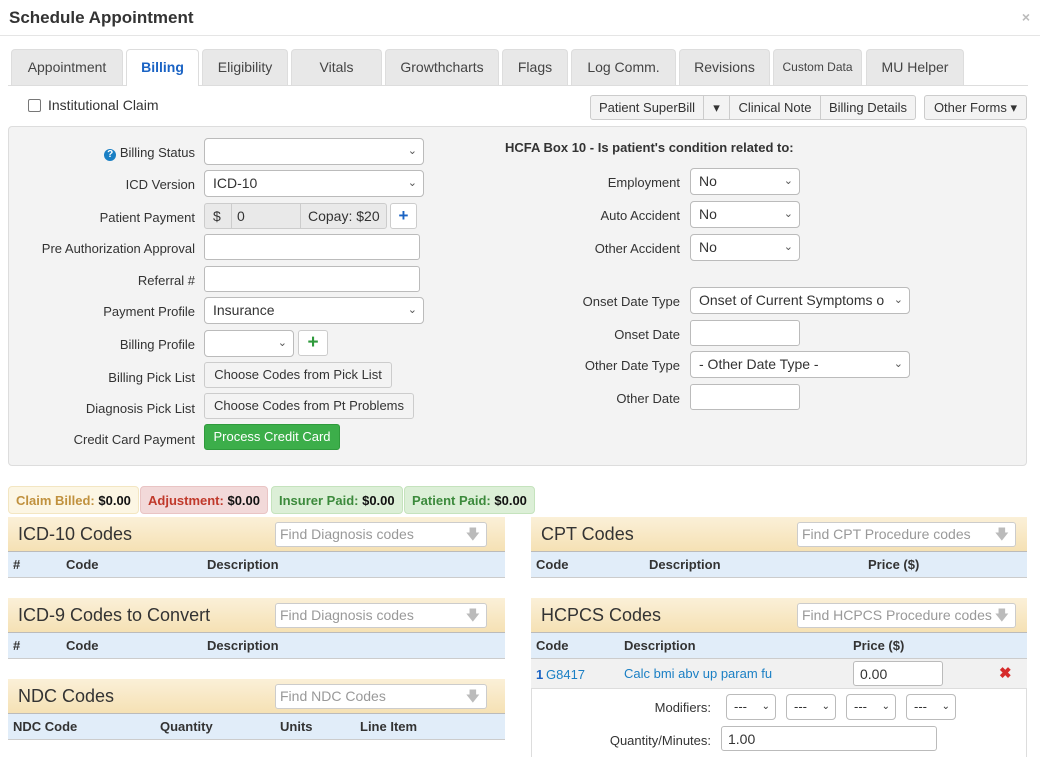  What do you see at coordinates (811, 707) in the screenshot?
I see `modifier-select-2: --- ⌄` at bounding box center [811, 707].